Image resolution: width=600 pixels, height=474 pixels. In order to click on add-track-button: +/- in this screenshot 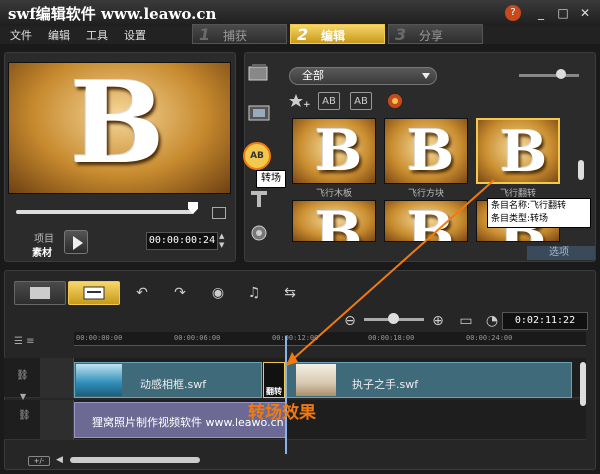, I will do `click(39, 461)`.